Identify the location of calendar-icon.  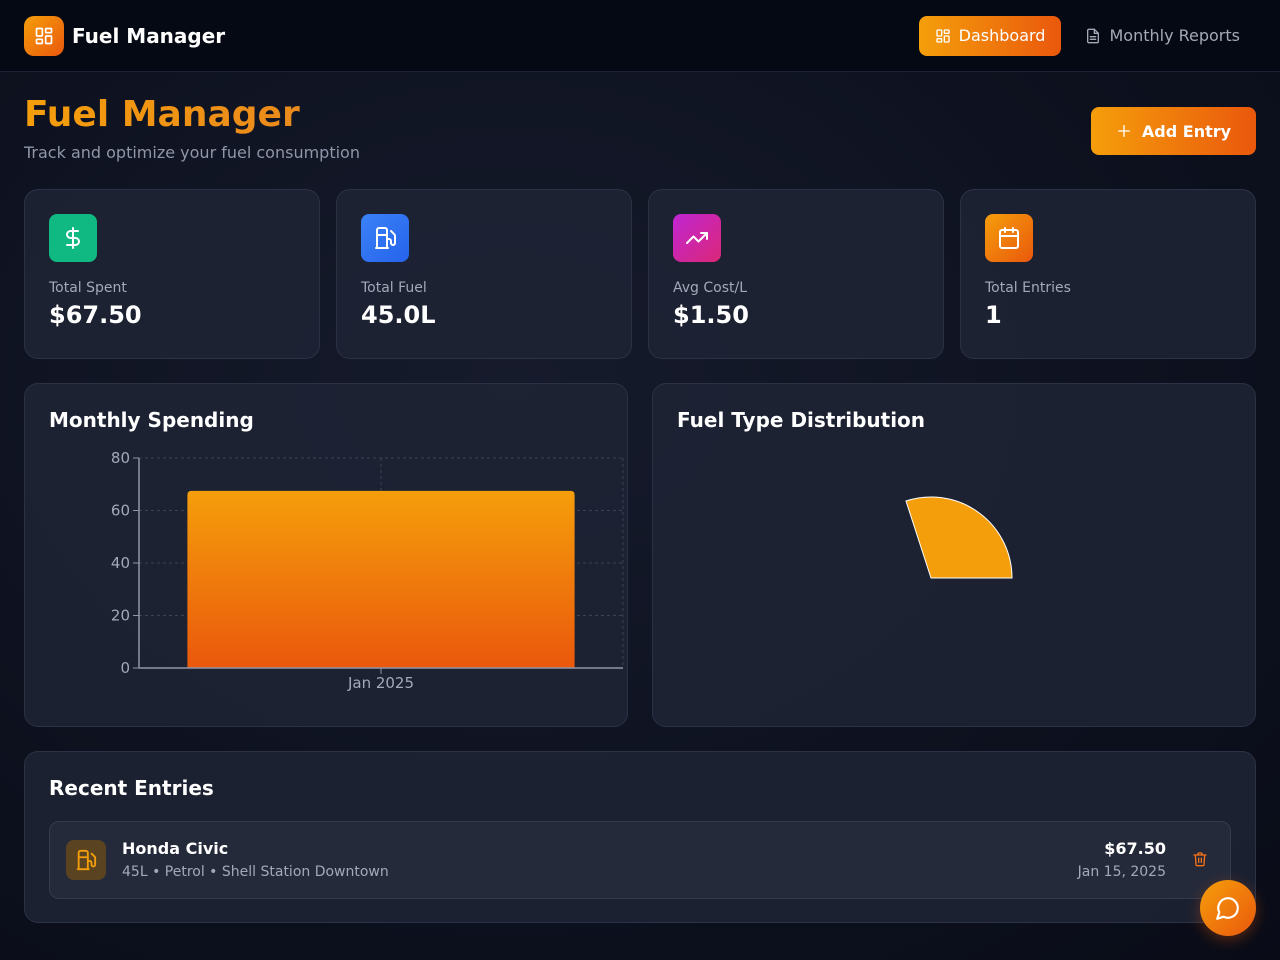
(1009, 238).